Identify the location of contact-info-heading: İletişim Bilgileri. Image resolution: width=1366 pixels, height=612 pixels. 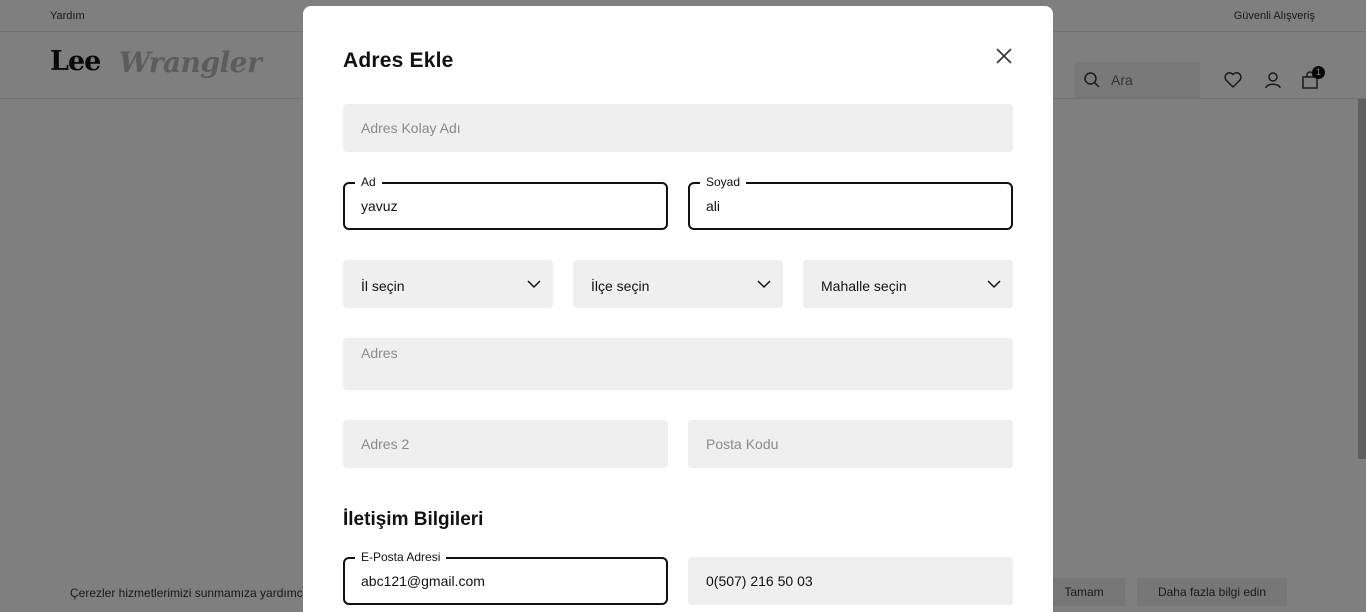
(413, 519).